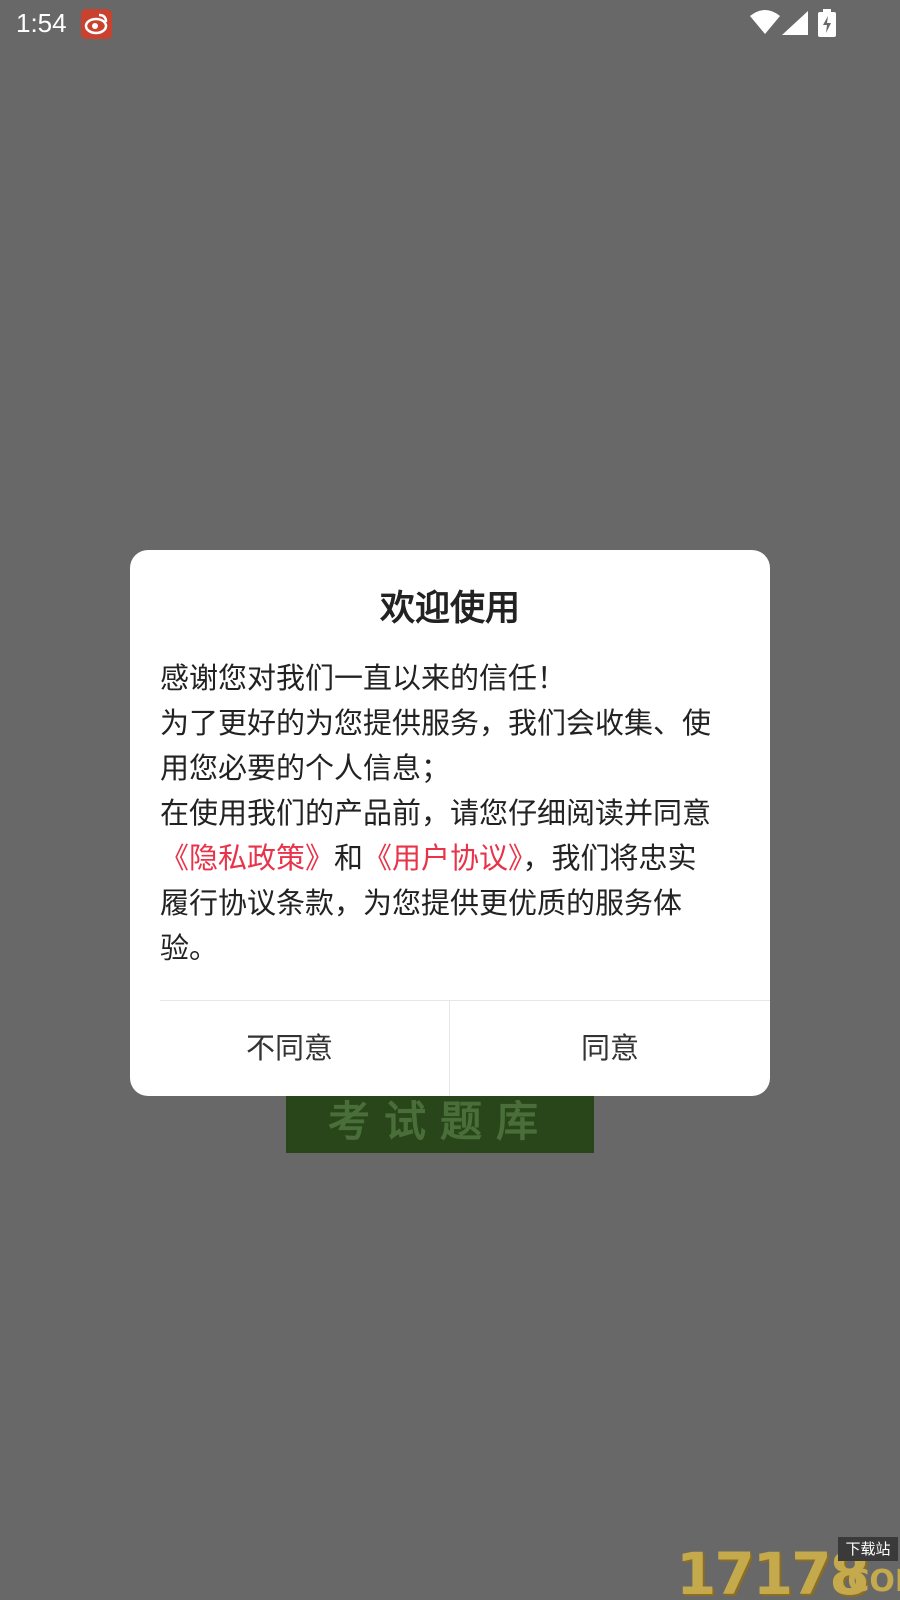  I want to click on status-time: 1:54, so click(41, 23).